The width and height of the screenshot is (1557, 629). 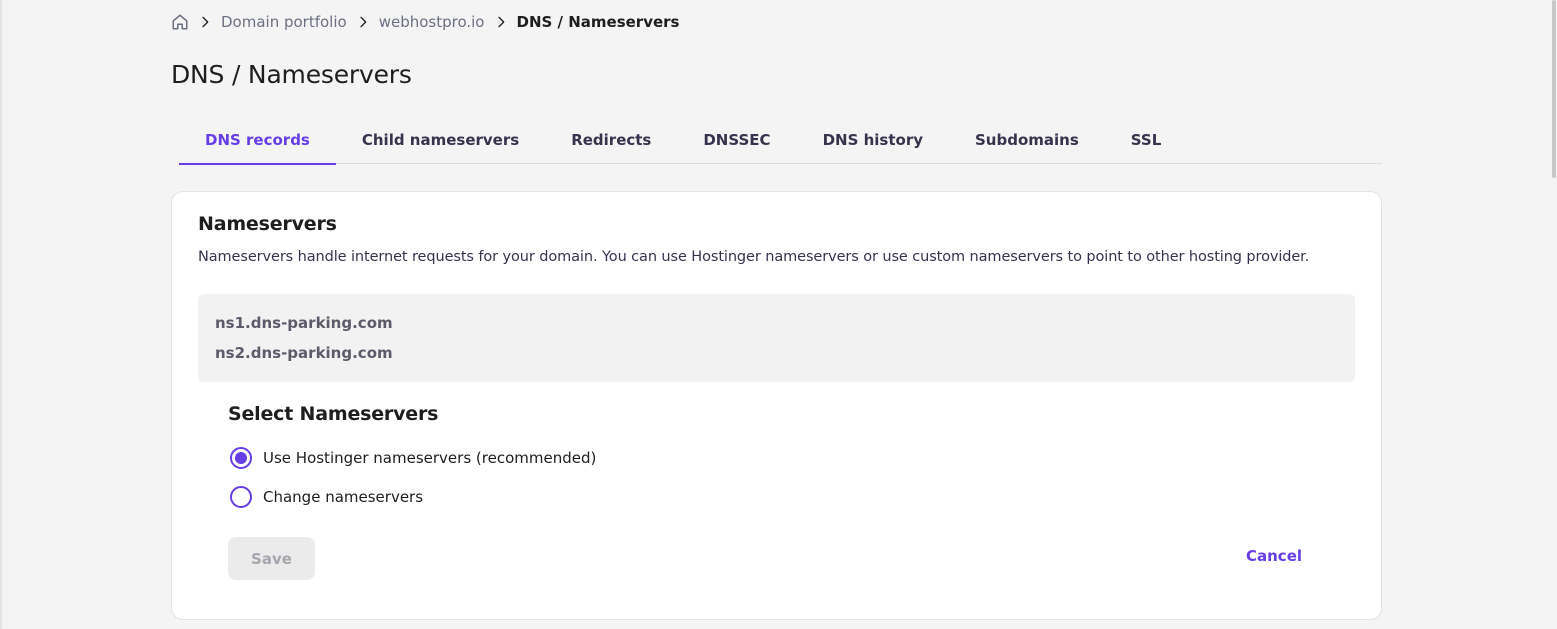 I want to click on cancel-button: Cancel, so click(x=1274, y=556).